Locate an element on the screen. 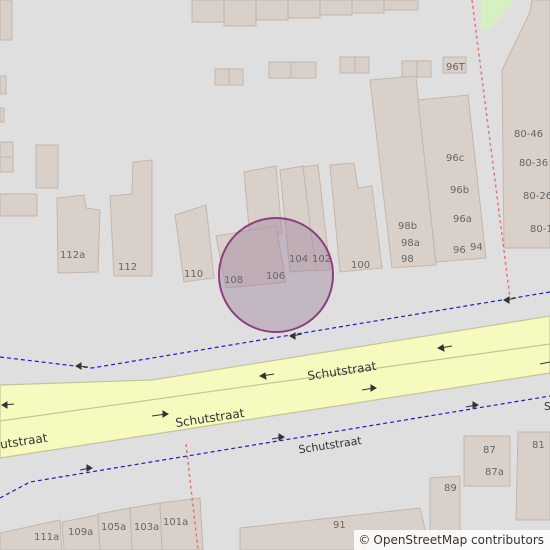 This screenshot has width=550, height=550. house-number: 80-26 is located at coordinates (536, 196).